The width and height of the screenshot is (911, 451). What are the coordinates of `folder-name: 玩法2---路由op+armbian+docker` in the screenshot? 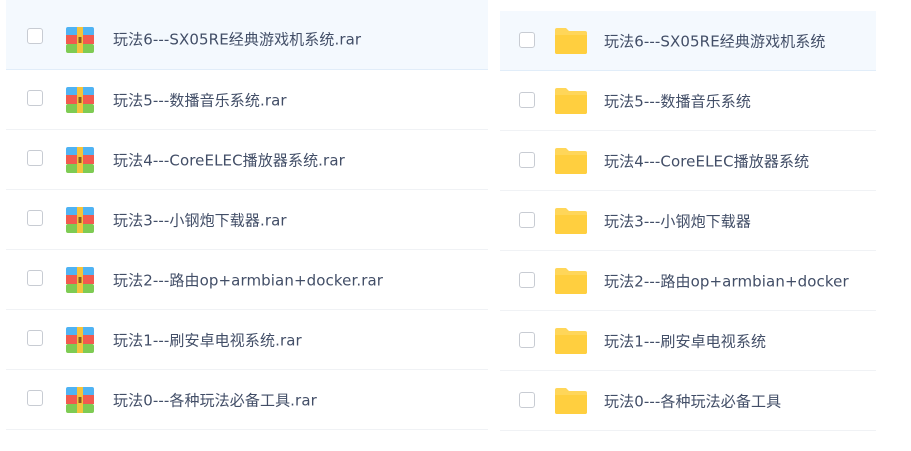 It's located at (726, 281).